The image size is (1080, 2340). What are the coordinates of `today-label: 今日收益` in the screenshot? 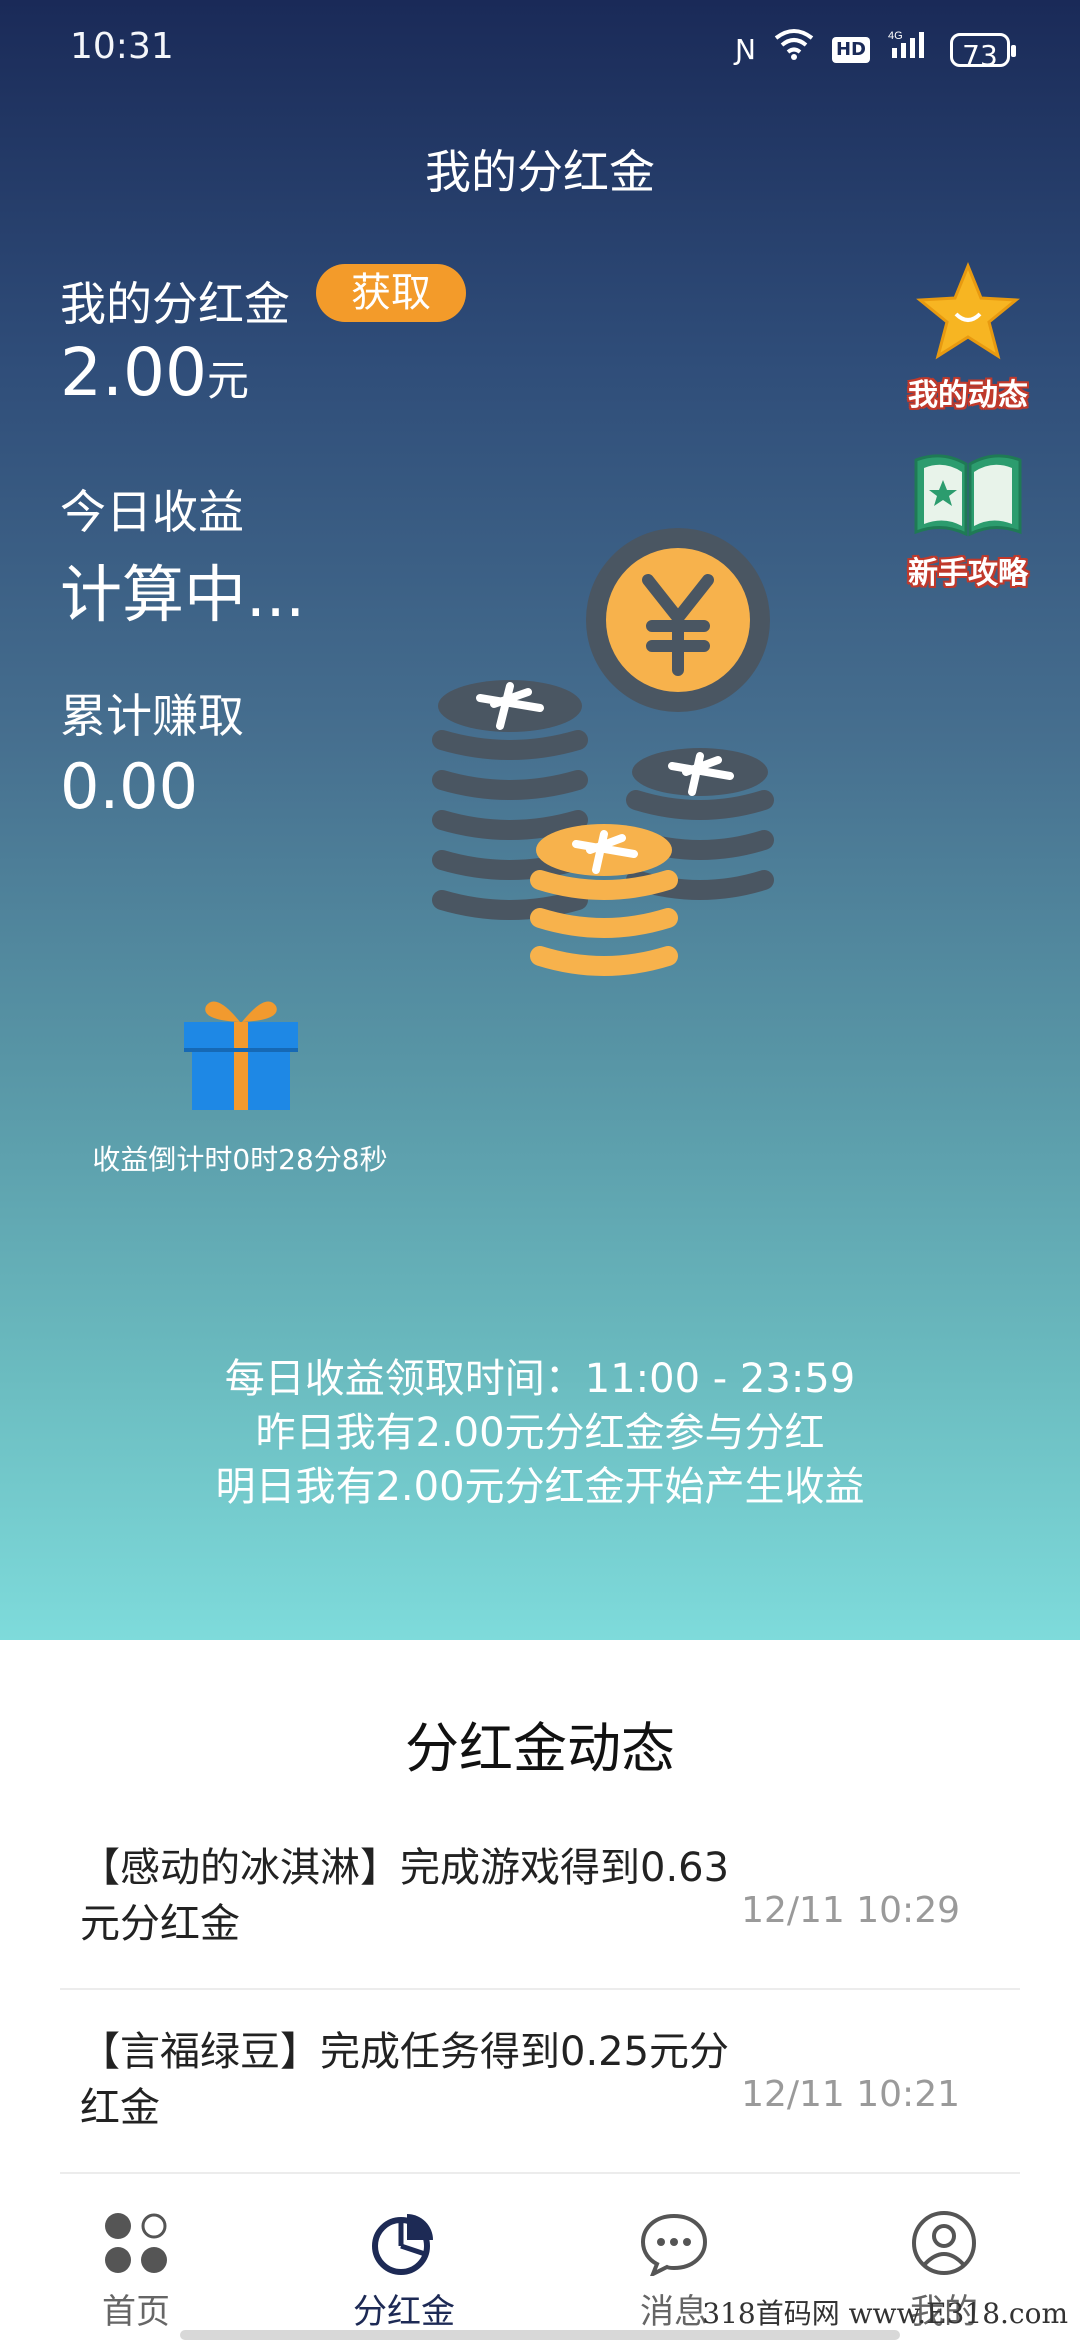 It's located at (152, 512).